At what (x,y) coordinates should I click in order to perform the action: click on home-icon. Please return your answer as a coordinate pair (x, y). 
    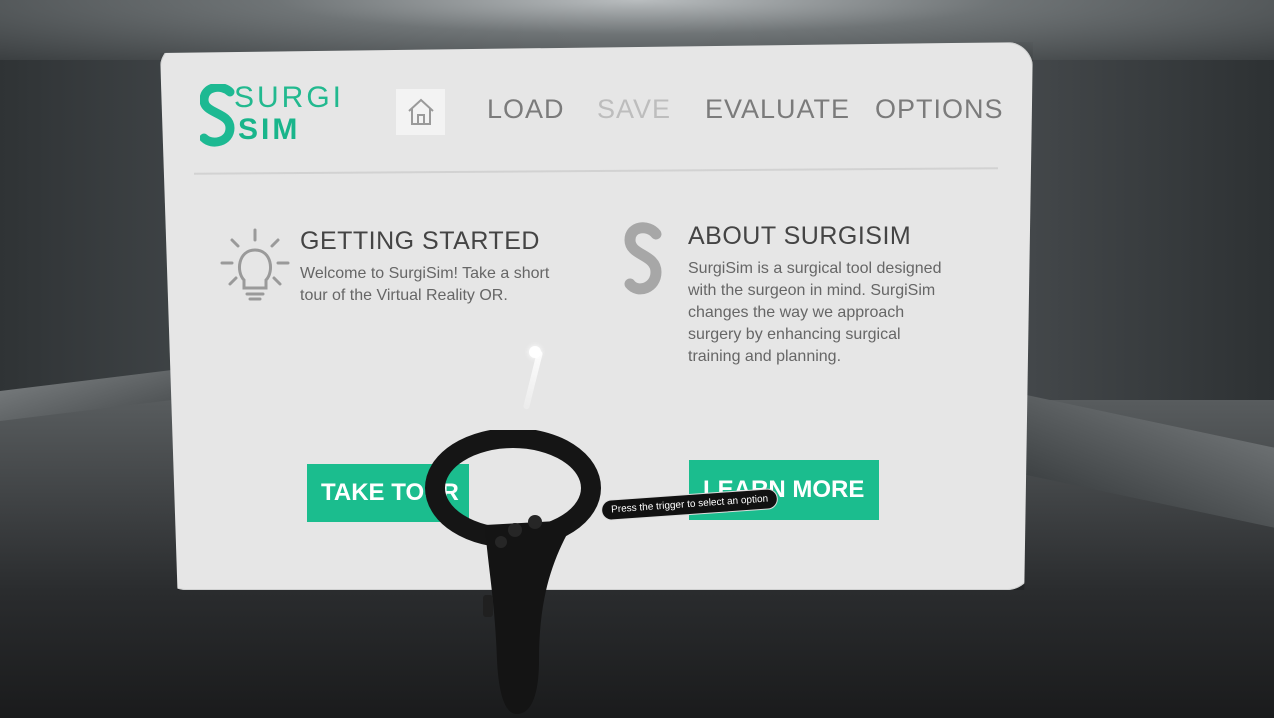
    Looking at the image, I should click on (420, 111).